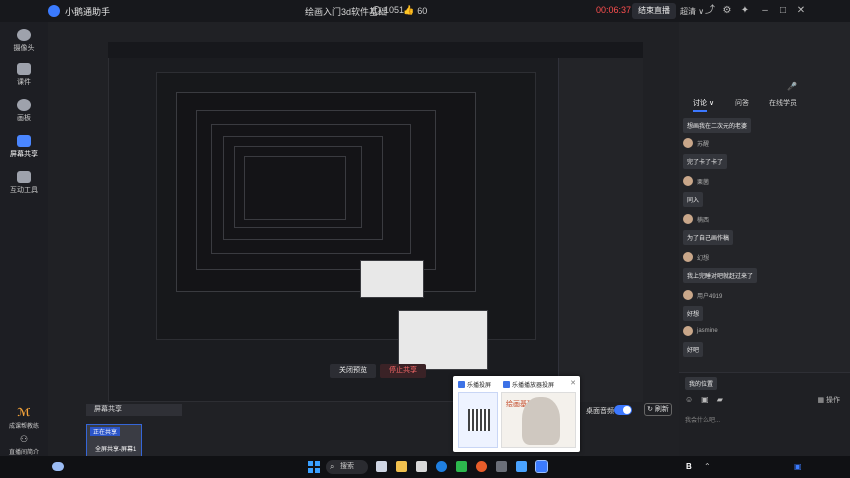 The height and width of the screenshot is (478, 850). Describe the element at coordinates (24, 35) in the screenshot. I see `camera-icon` at that location.